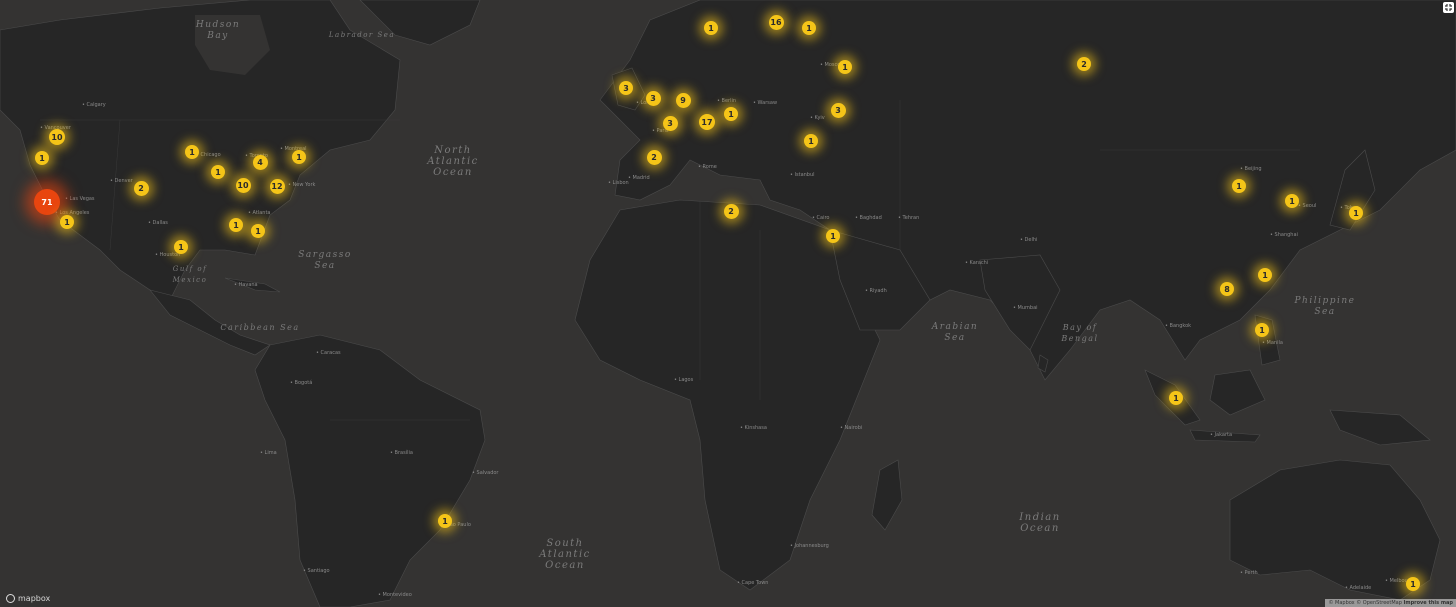  What do you see at coordinates (158, 223) in the screenshot?
I see `city-label: • Dallas` at bounding box center [158, 223].